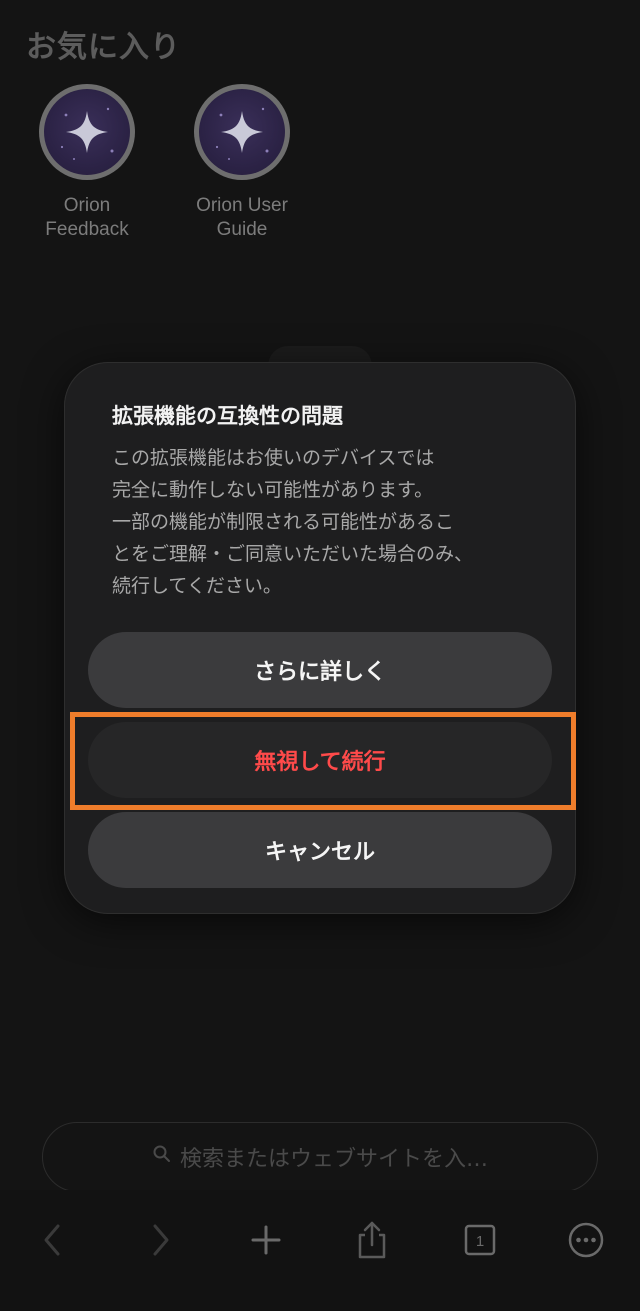 Image resolution: width=640 pixels, height=1311 pixels. What do you see at coordinates (227, 416) in the screenshot?
I see `dialog-title: 拡張機能の互換性の問題` at bounding box center [227, 416].